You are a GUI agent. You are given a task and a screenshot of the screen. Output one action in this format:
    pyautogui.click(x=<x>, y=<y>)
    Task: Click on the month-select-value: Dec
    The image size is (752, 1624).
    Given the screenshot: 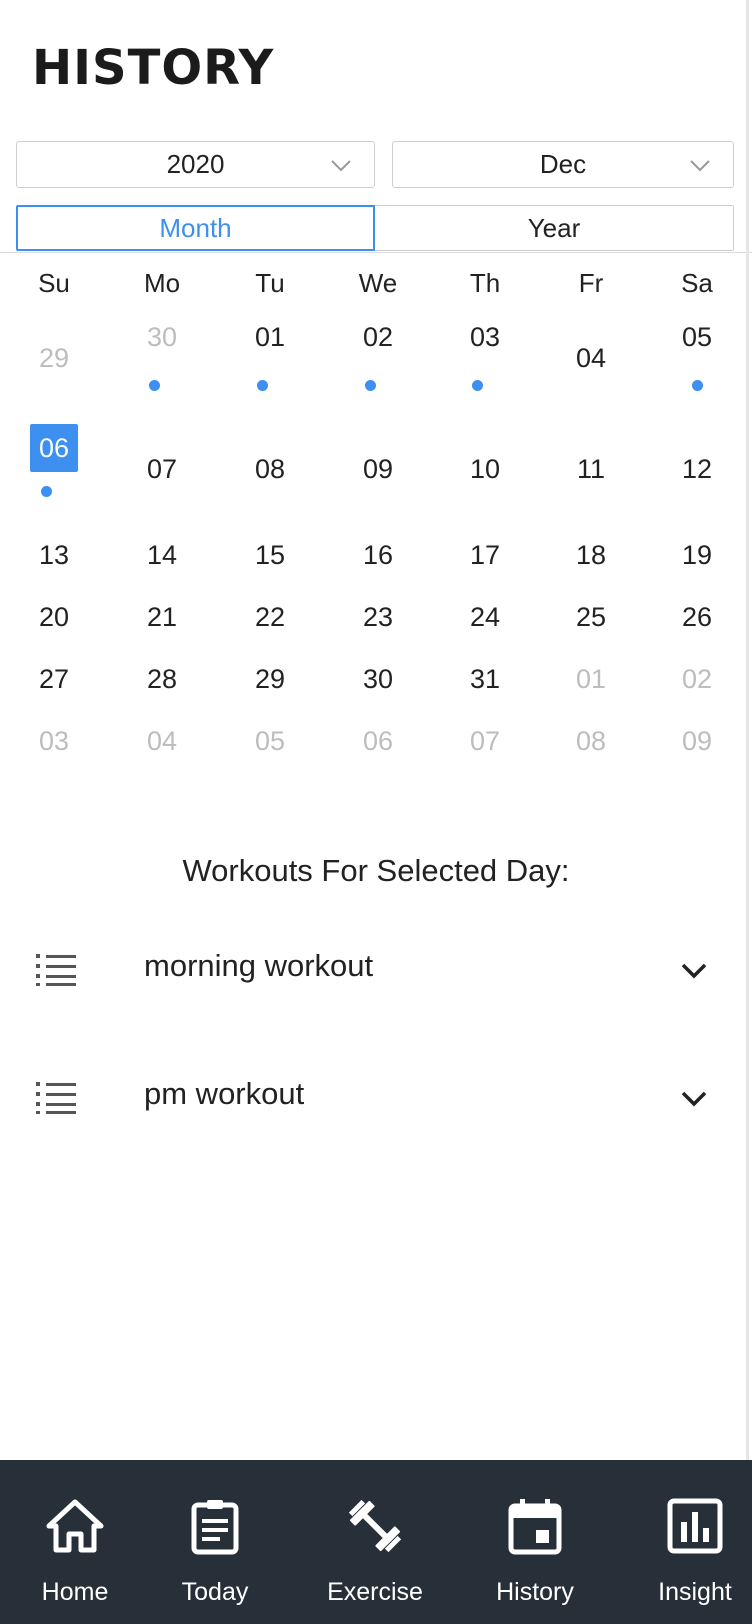 What is the action you would take?
    pyautogui.click(x=563, y=164)
    